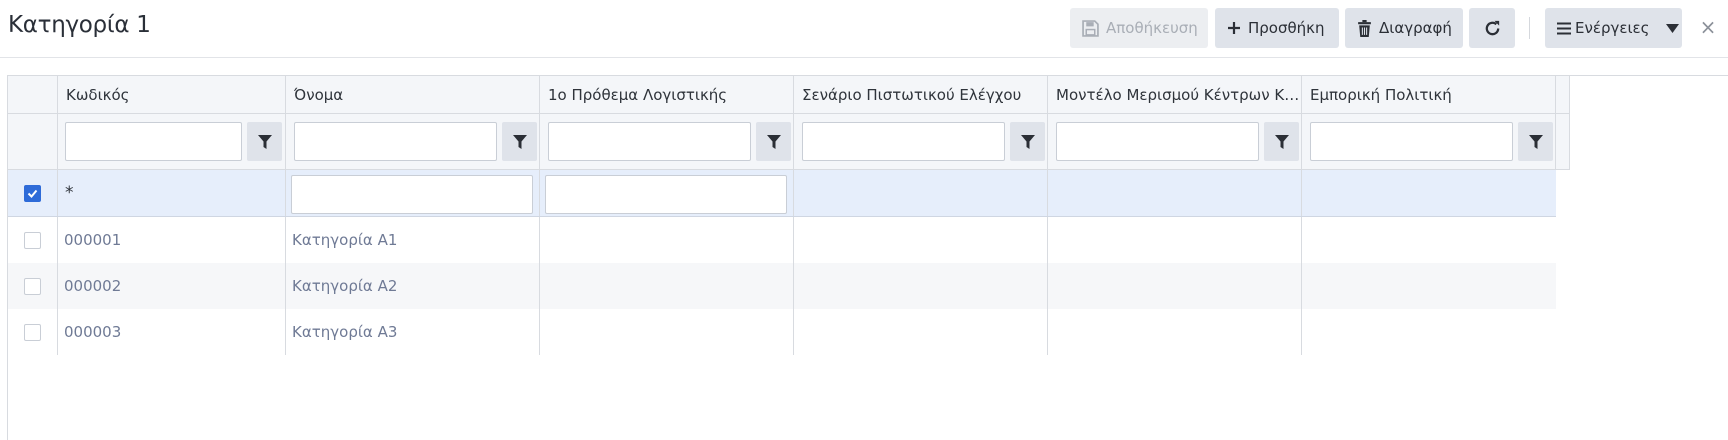  What do you see at coordinates (1411, 141) in the screenshot?
I see `filter-input-commercial-policy` at bounding box center [1411, 141].